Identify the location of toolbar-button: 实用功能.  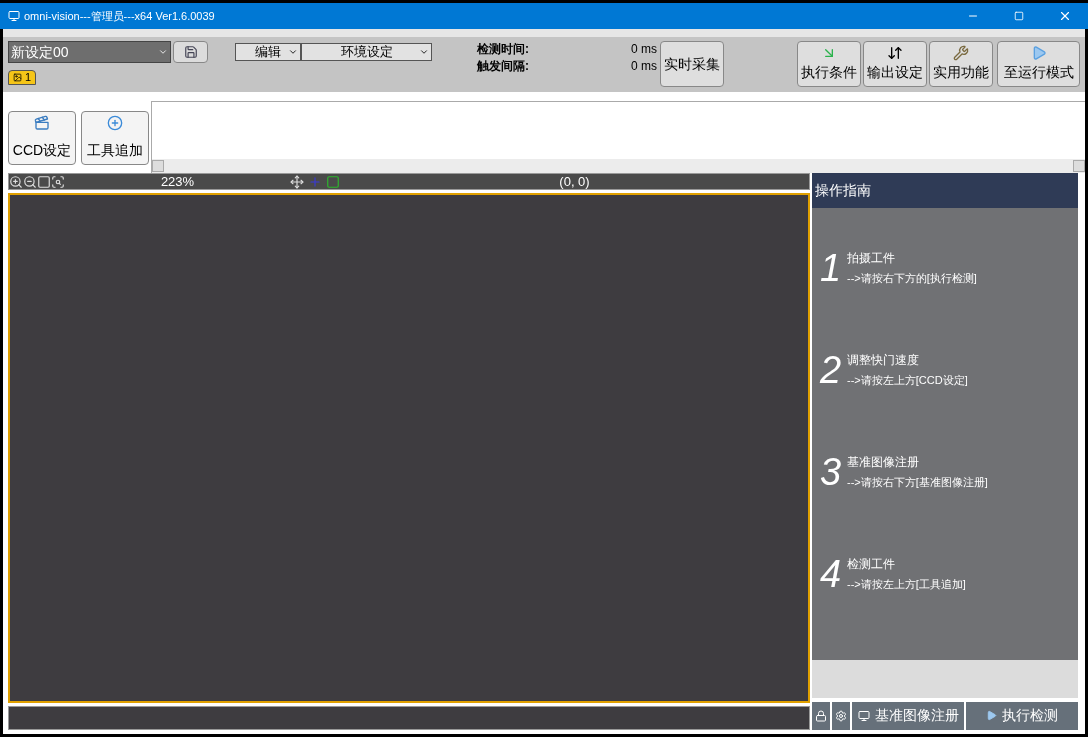
(961, 64).